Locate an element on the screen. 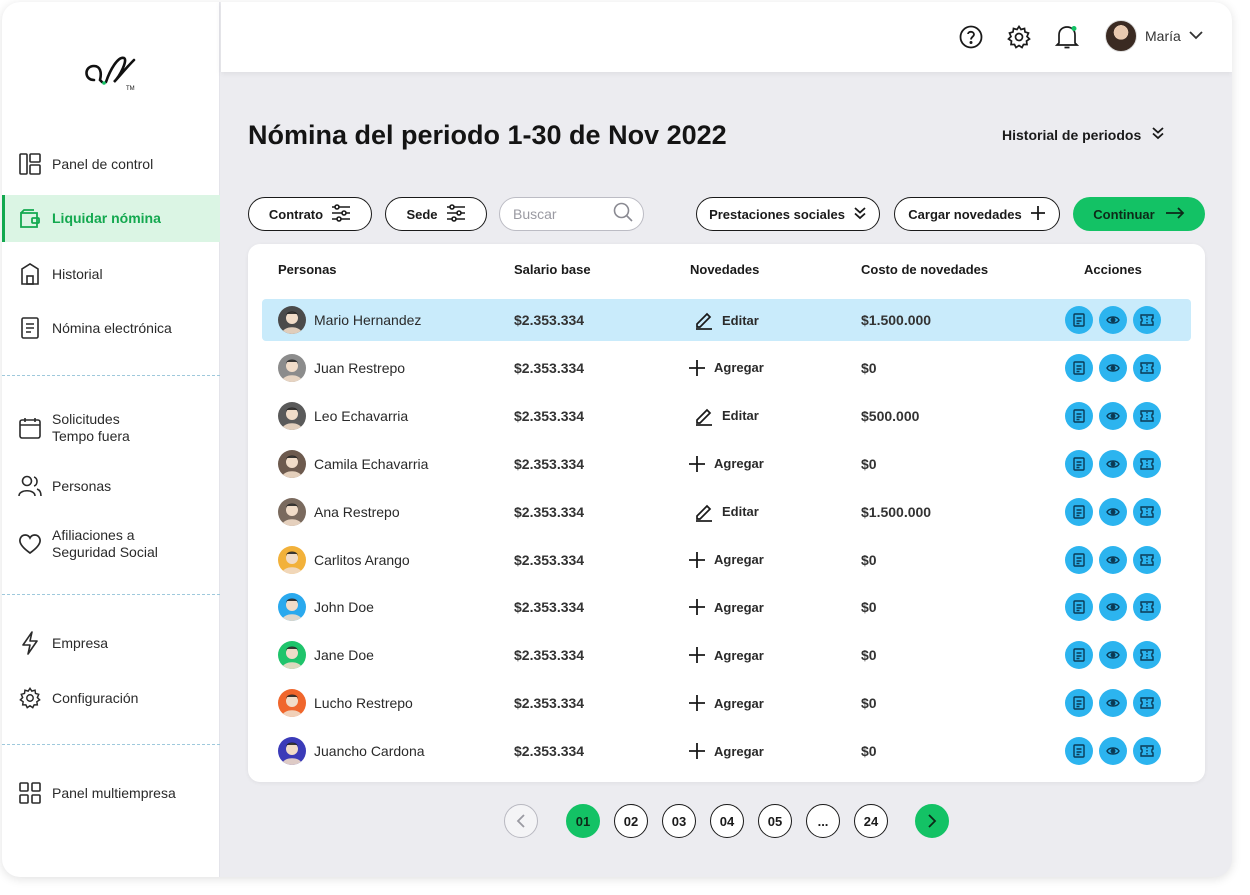 This screenshot has width=1250, height=895. sidebar-item-panel-multiempresa: Panel multiempresa is located at coordinates (111, 793).